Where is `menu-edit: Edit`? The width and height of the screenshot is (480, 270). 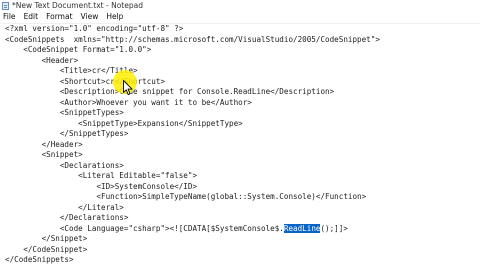 menu-edit: Edit is located at coordinates (31, 17).